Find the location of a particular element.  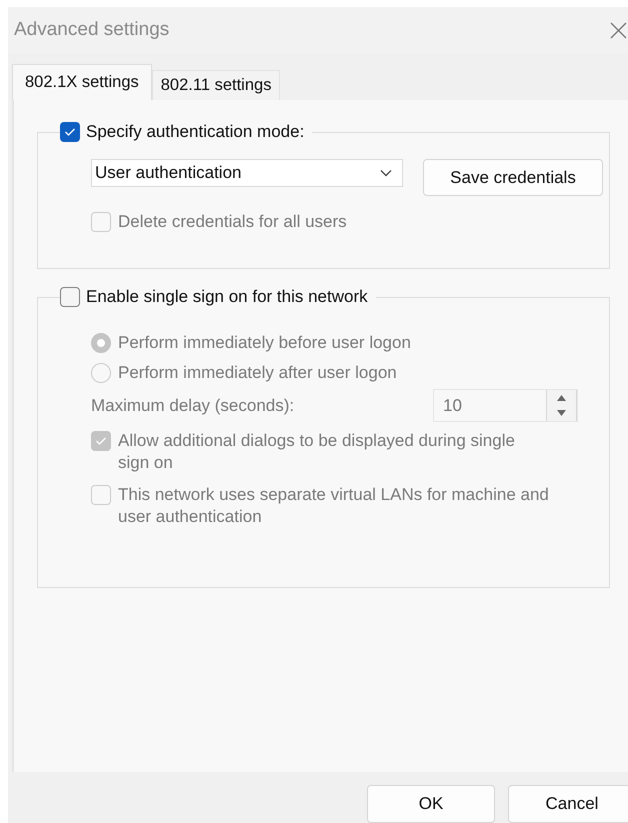

tab: 802.11 settings is located at coordinates (216, 85).